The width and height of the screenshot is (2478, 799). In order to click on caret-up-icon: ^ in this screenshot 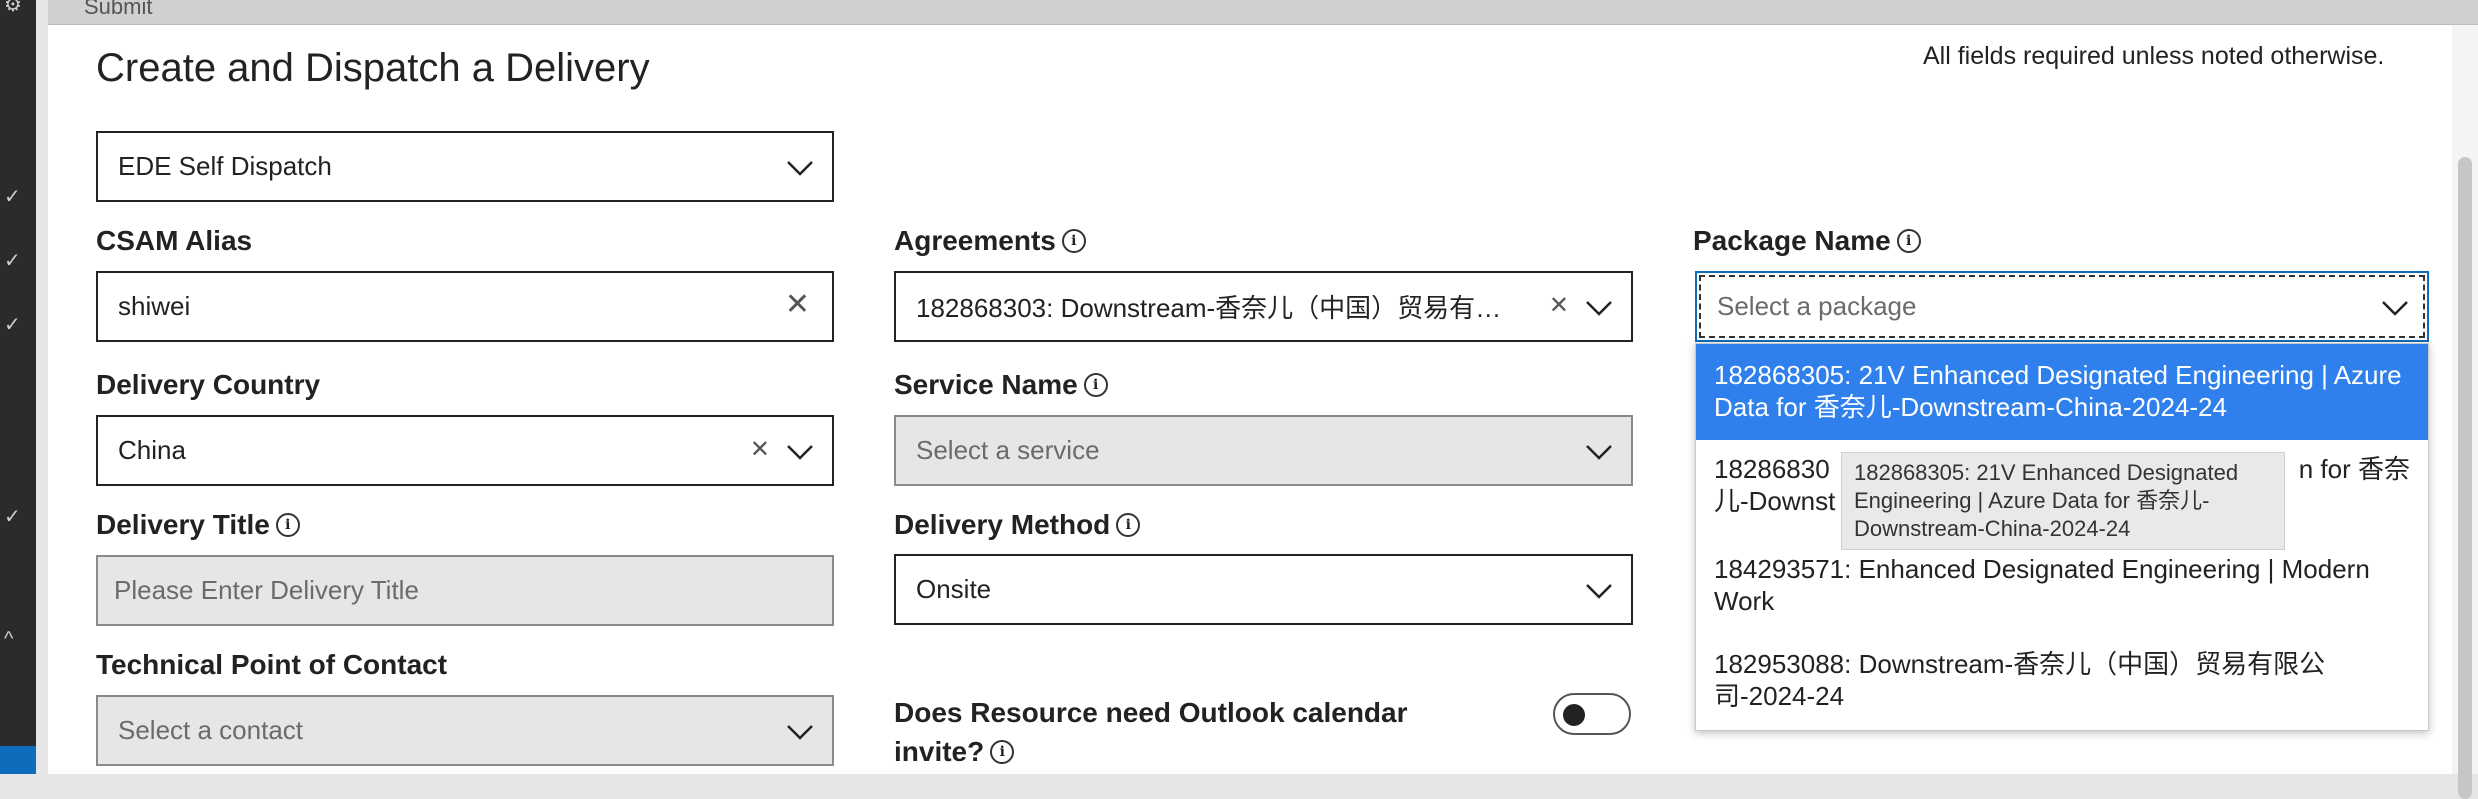, I will do `click(13, 639)`.